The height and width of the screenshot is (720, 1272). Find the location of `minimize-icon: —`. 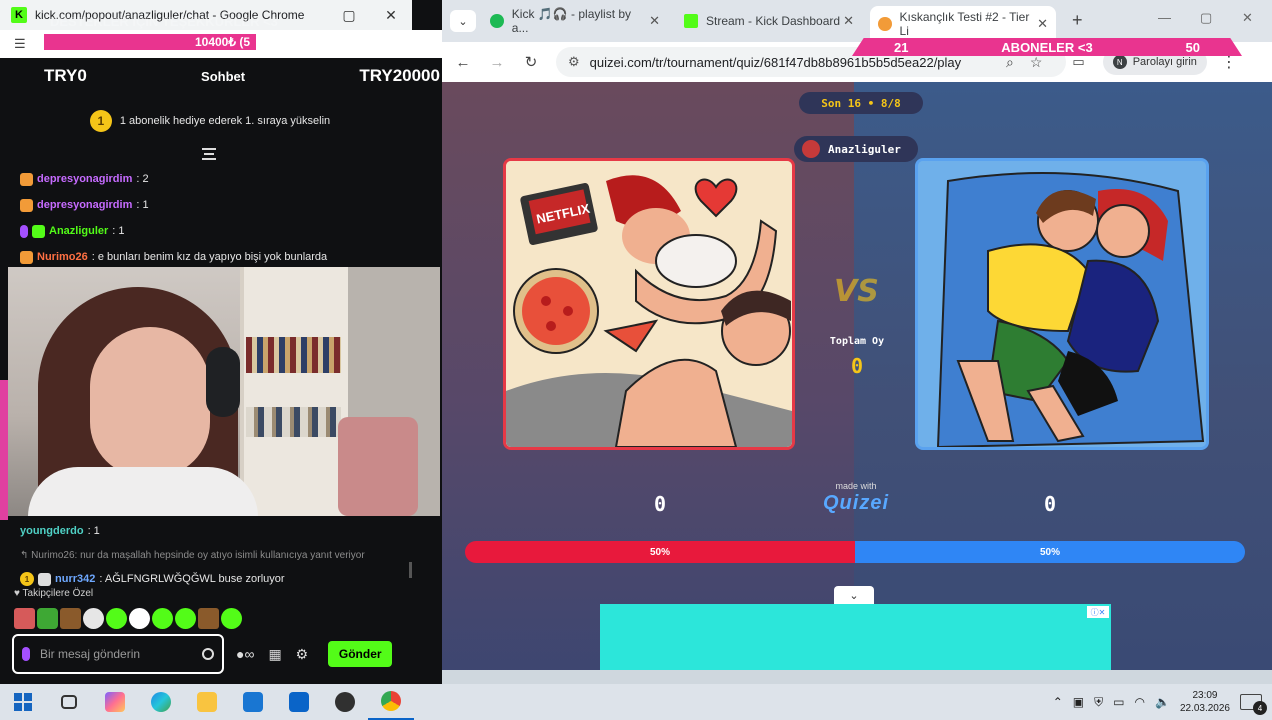

minimize-icon: — is located at coordinates (1164, 17).